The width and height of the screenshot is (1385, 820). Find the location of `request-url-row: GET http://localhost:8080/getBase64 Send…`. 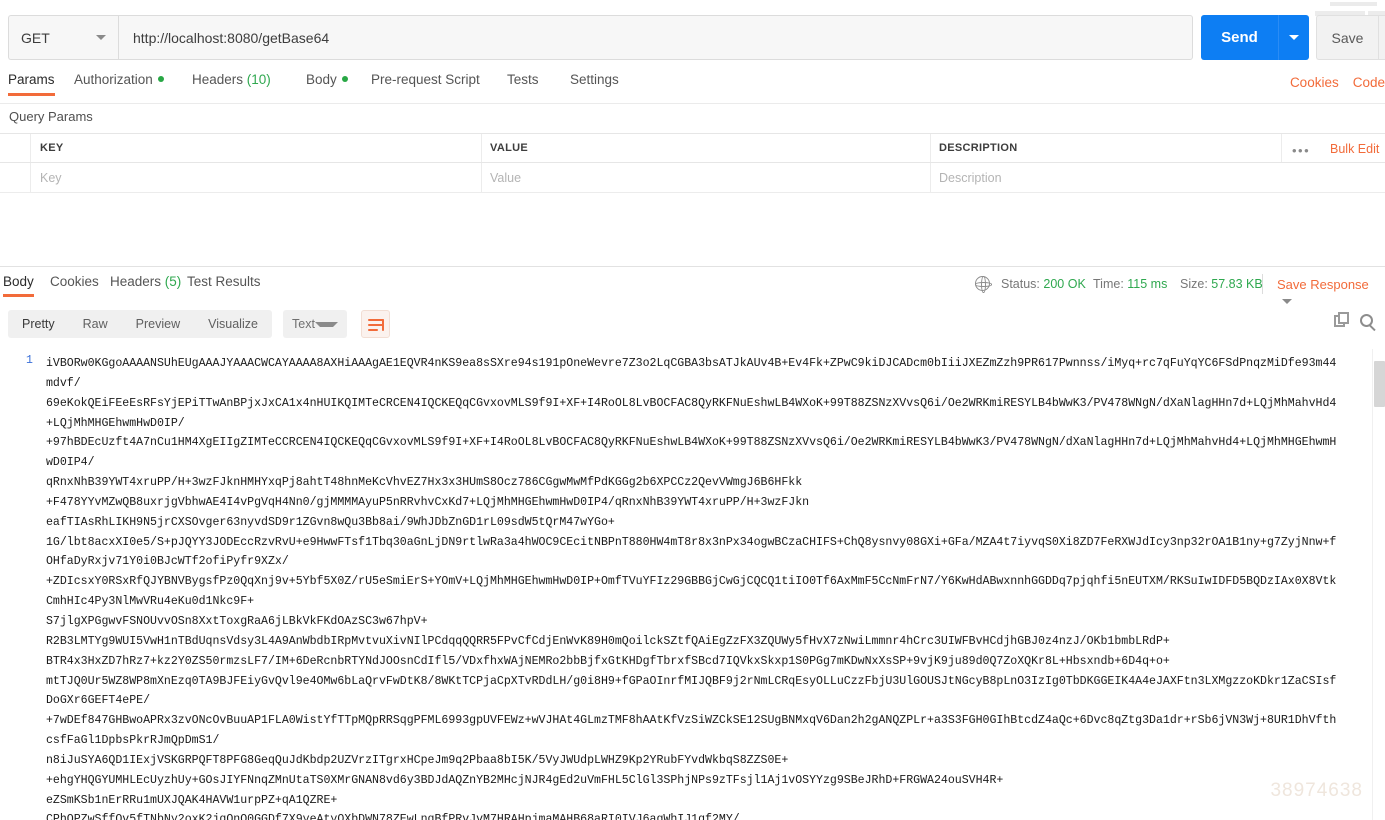

request-url-row: GET http://localhost:8080/getBase64 Send… is located at coordinates (696, 37).